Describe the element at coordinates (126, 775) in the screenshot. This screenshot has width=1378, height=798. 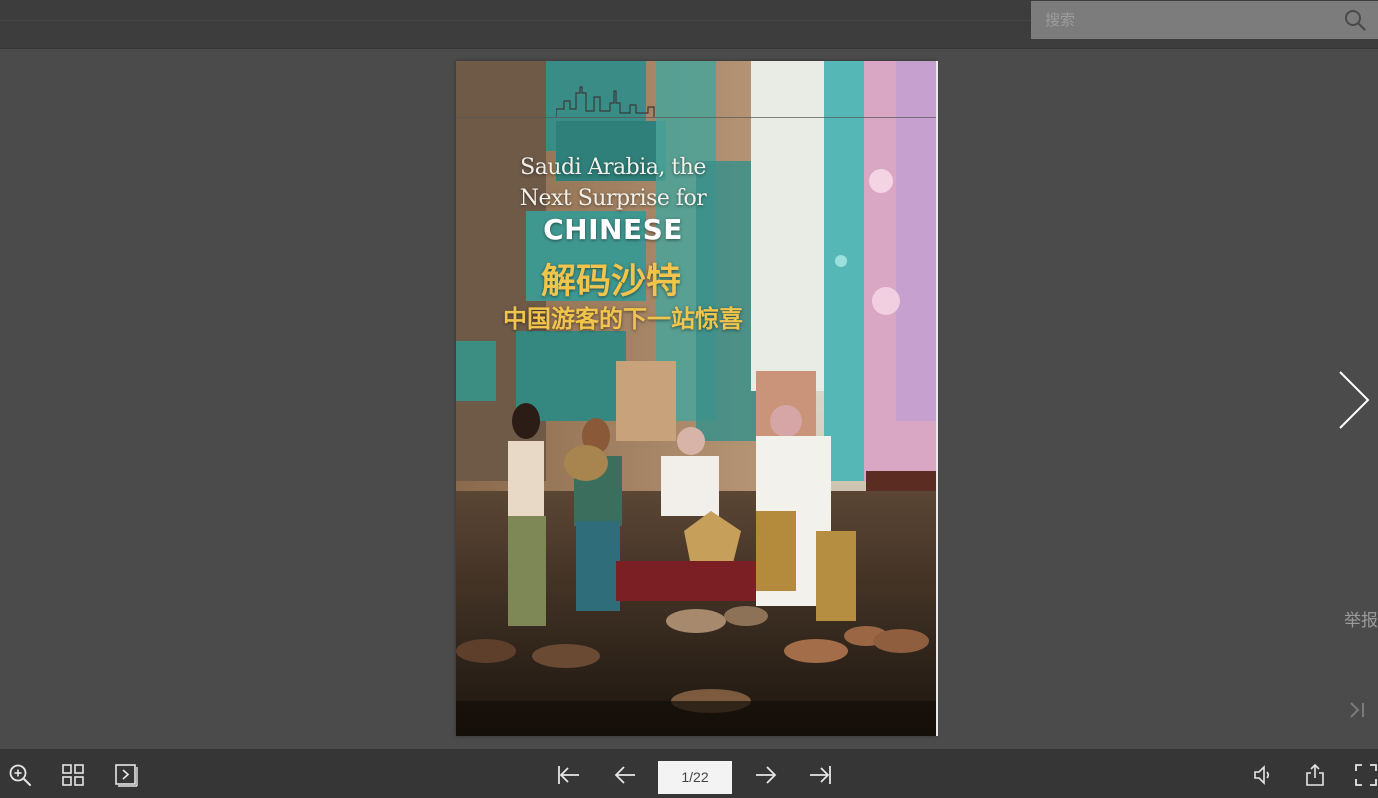
I see `play-icon` at that location.